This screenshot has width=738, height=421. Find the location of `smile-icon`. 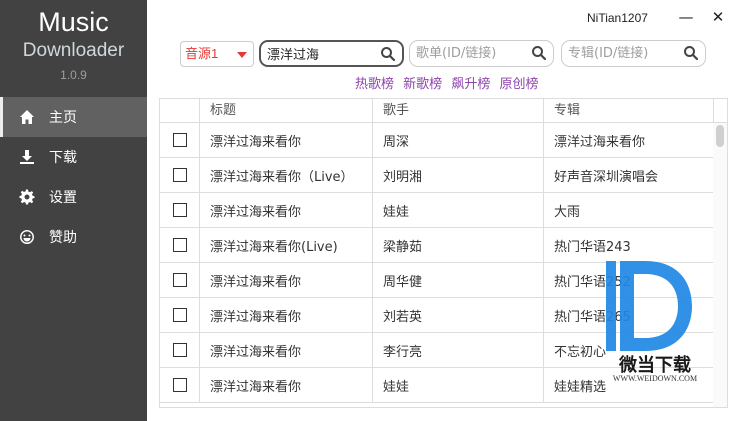

smile-icon is located at coordinates (27, 237).